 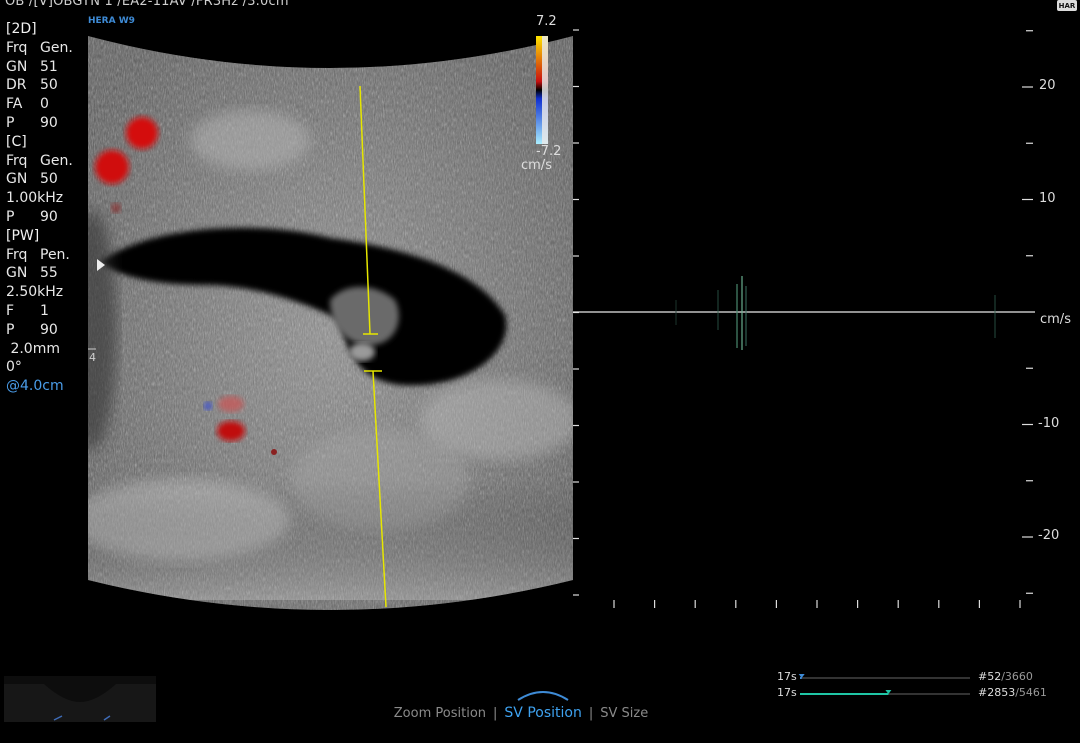 I want to click on menu-item-sv-size: SV Size, so click(x=624, y=713).